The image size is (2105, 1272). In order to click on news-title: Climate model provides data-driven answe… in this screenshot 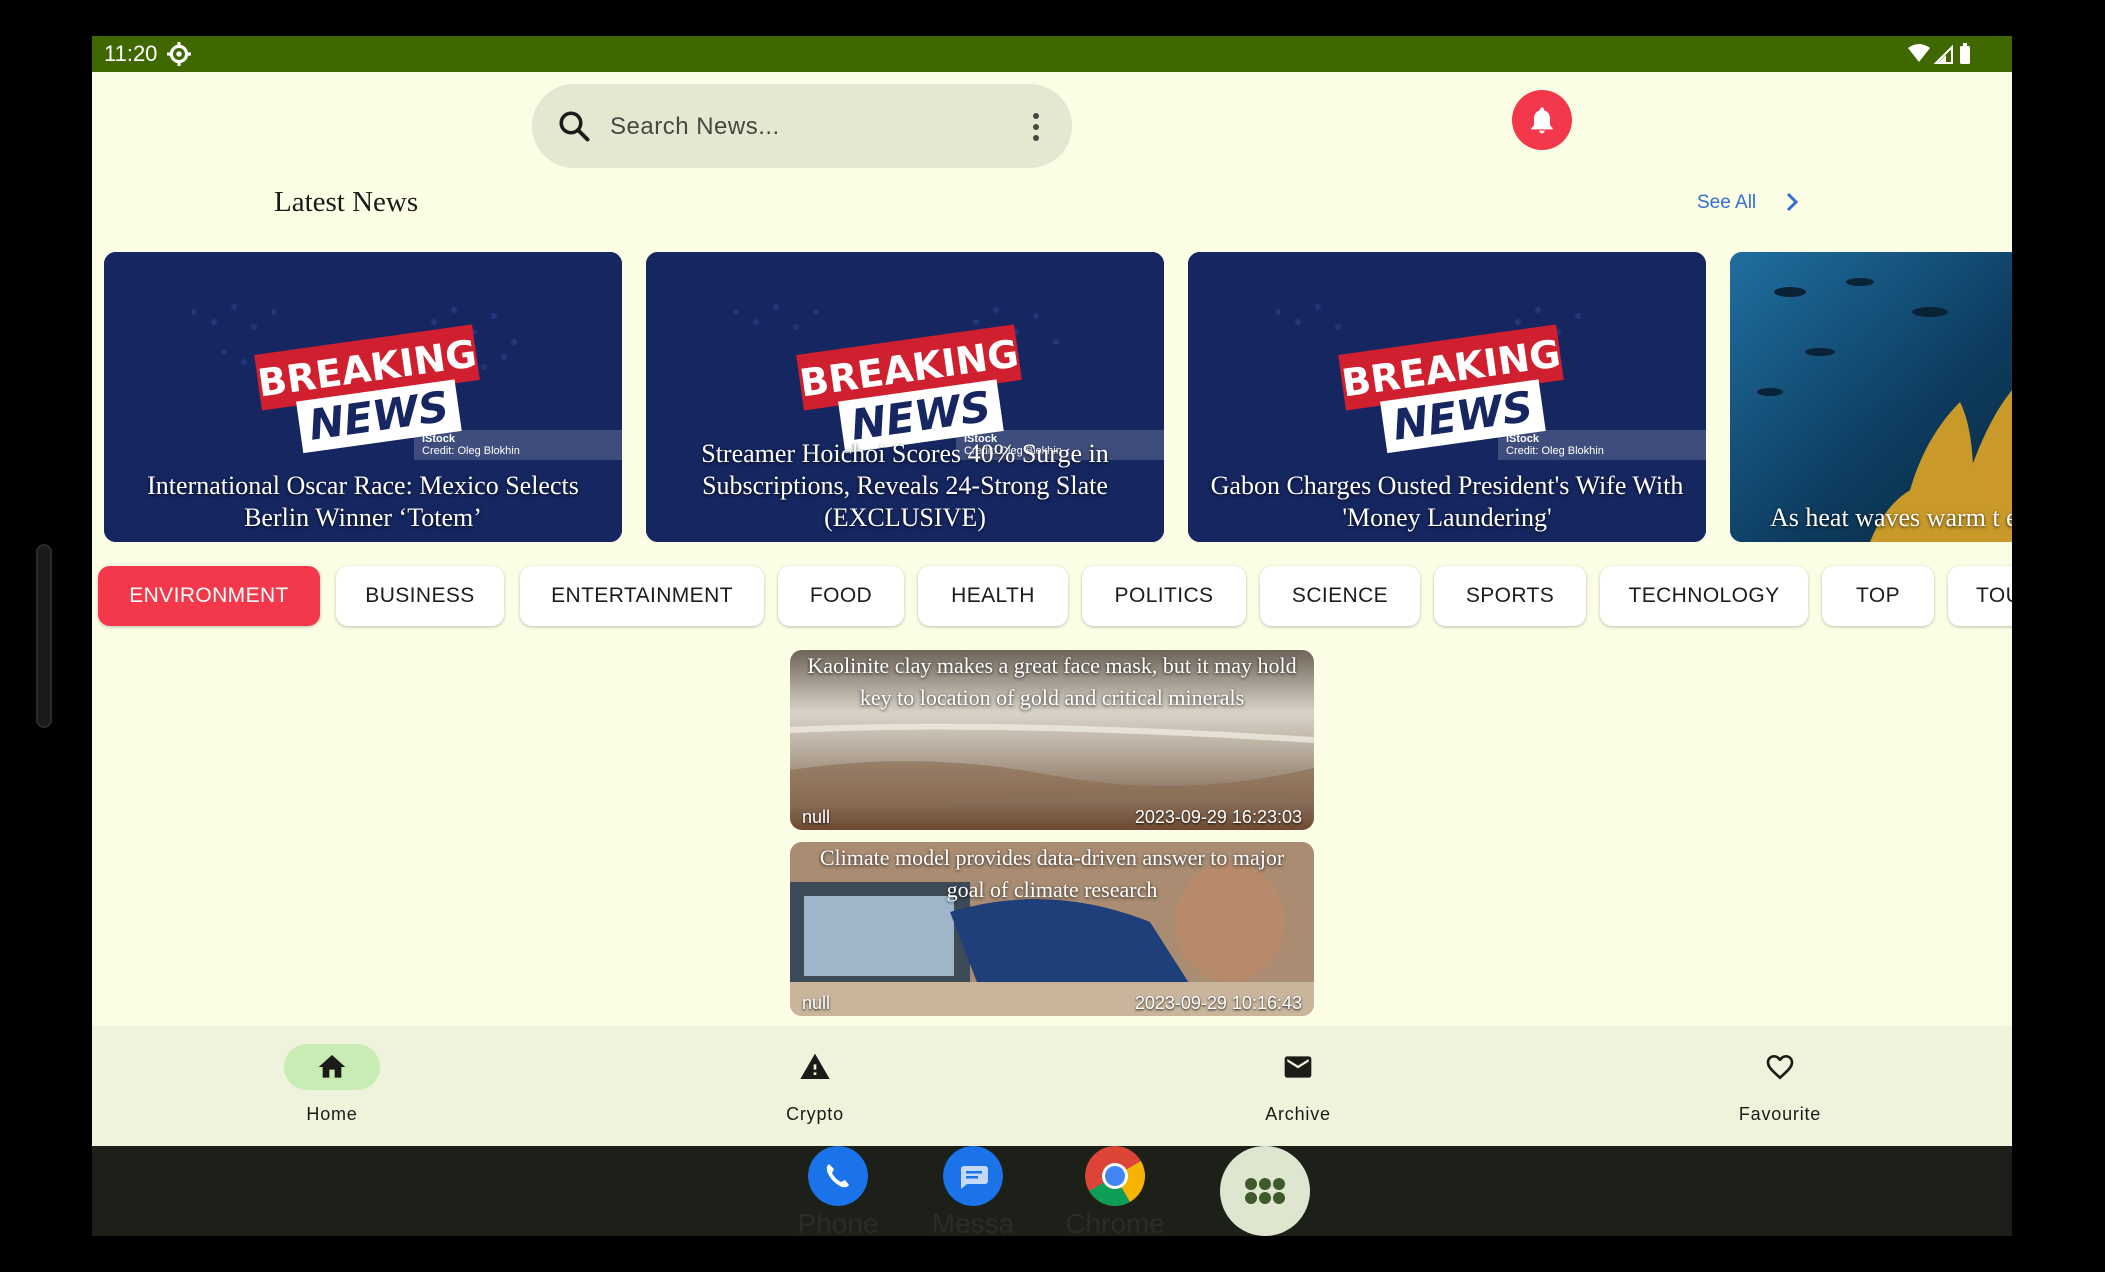, I will do `click(1052, 873)`.